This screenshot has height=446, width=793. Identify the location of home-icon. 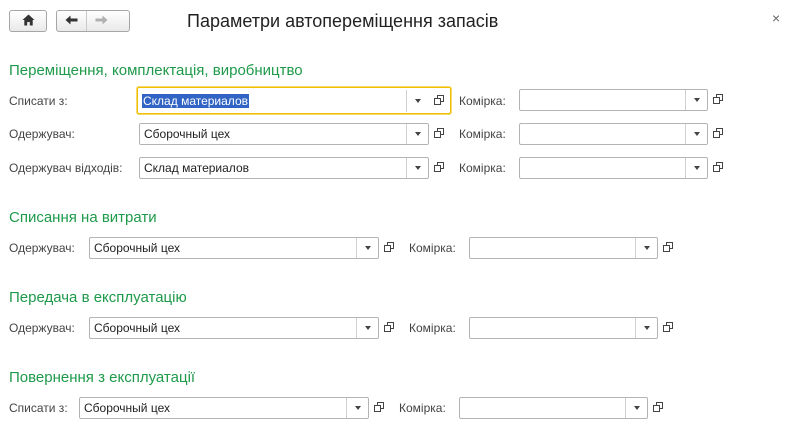
(28, 21).